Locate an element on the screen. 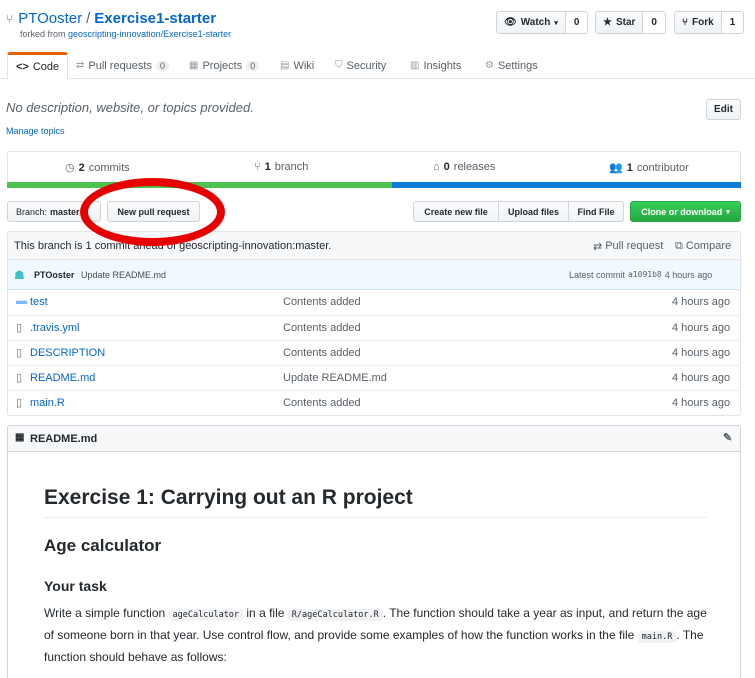  file-row: ▯ README.md Update README.md 4 hours ago is located at coordinates (374, 377).